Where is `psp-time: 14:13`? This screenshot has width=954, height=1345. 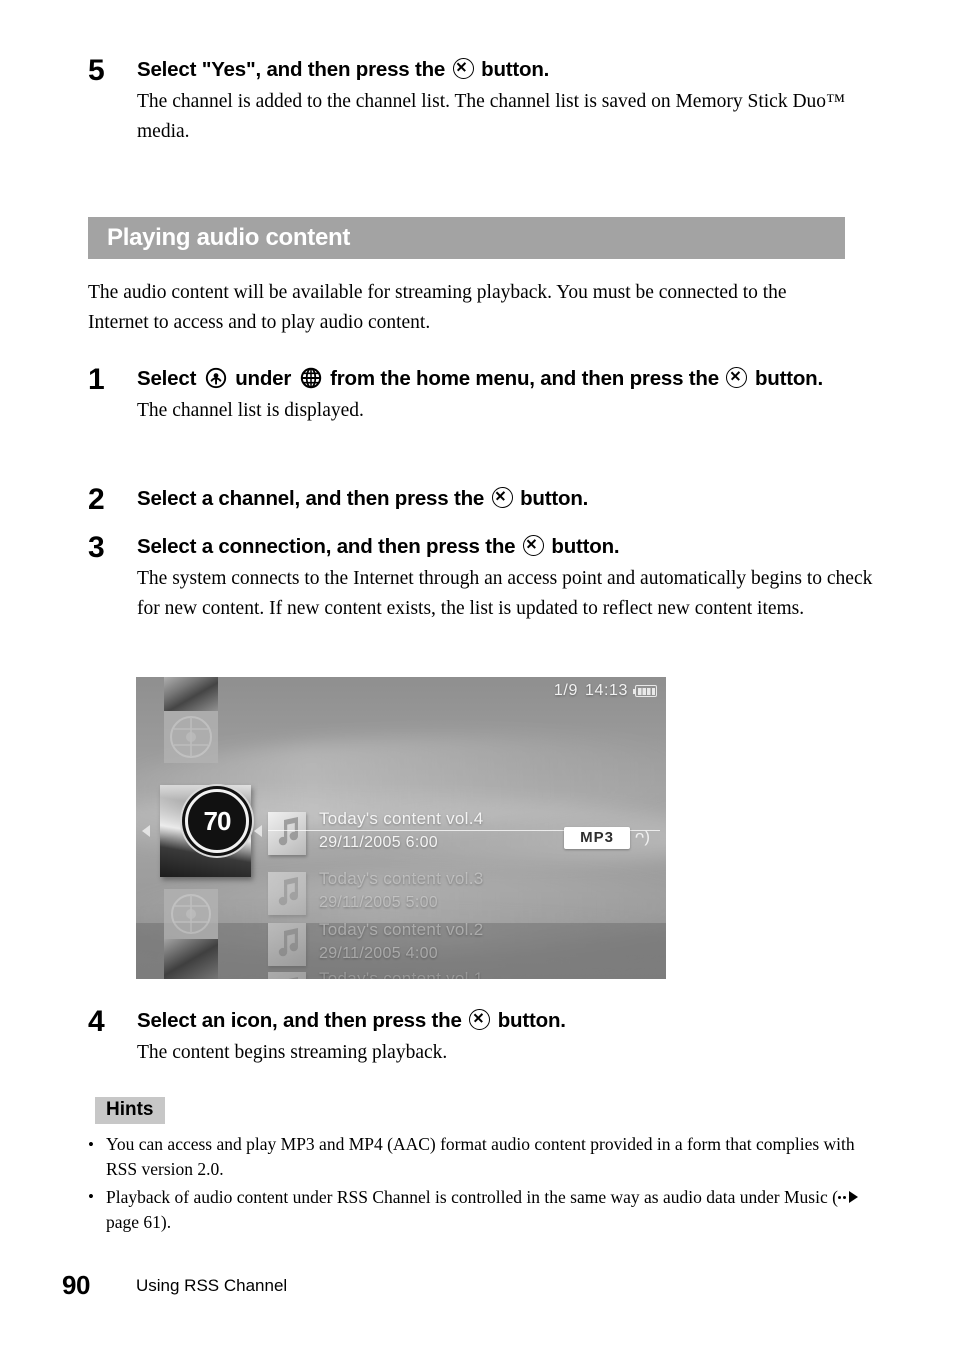 psp-time: 14:13 is located at coordinates (606, 690).